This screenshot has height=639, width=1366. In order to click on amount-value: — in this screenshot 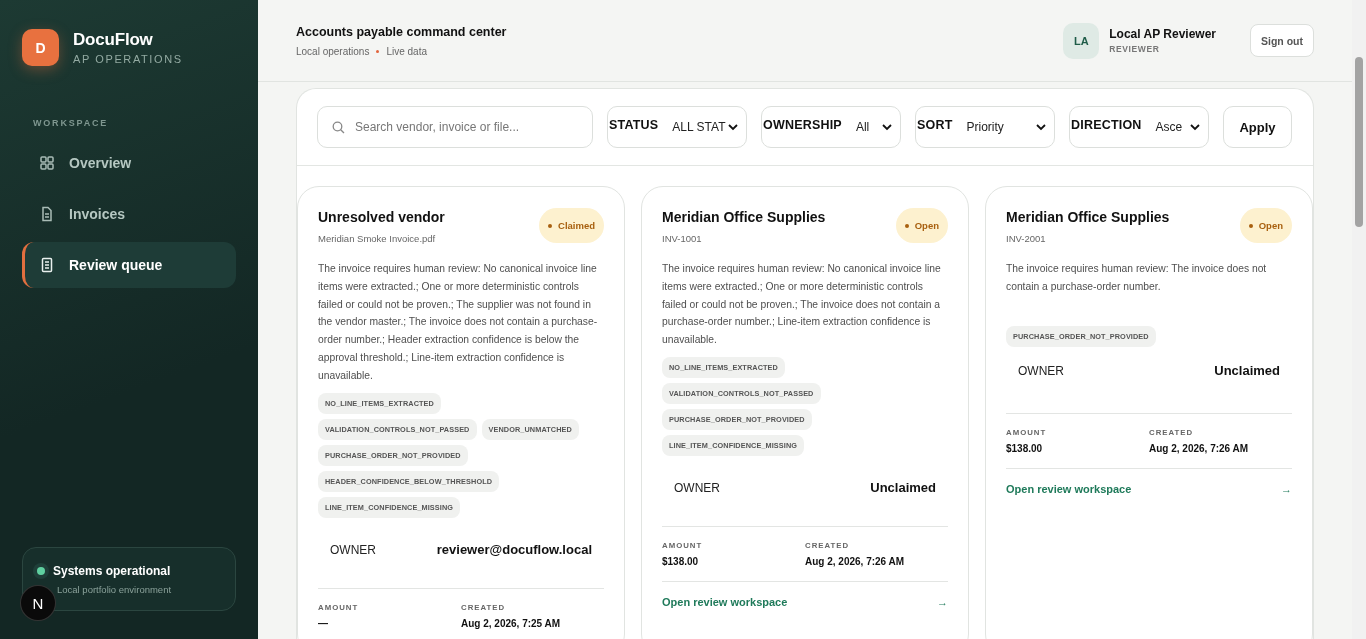, I will do `click(323, 623)`.